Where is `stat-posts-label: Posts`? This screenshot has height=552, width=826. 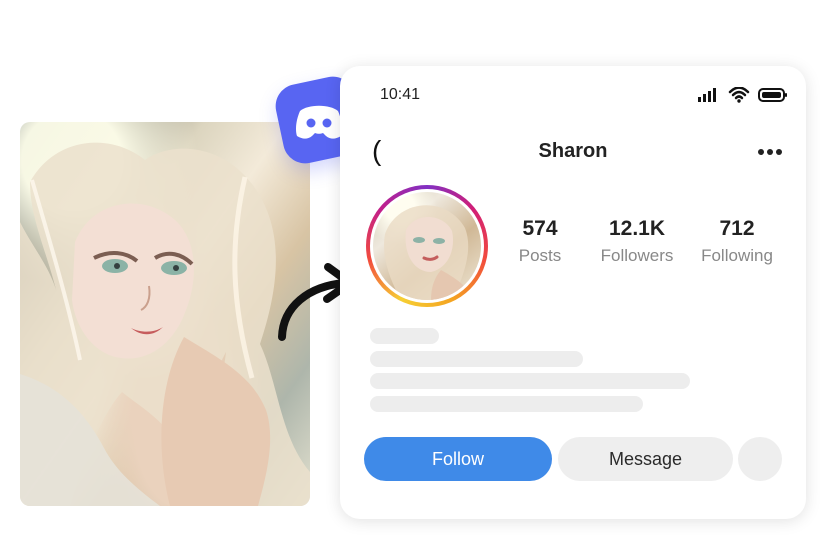 stat-posts-label: Posts is located at coordinates (540, 255).